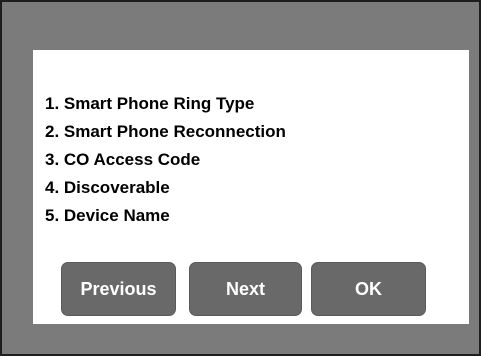 This screenshot has height=356, width=481. What do you see at coordinates (118, 289) in the screenshot?
I see `previous-button: Previous` at bounding box center [118, 289].